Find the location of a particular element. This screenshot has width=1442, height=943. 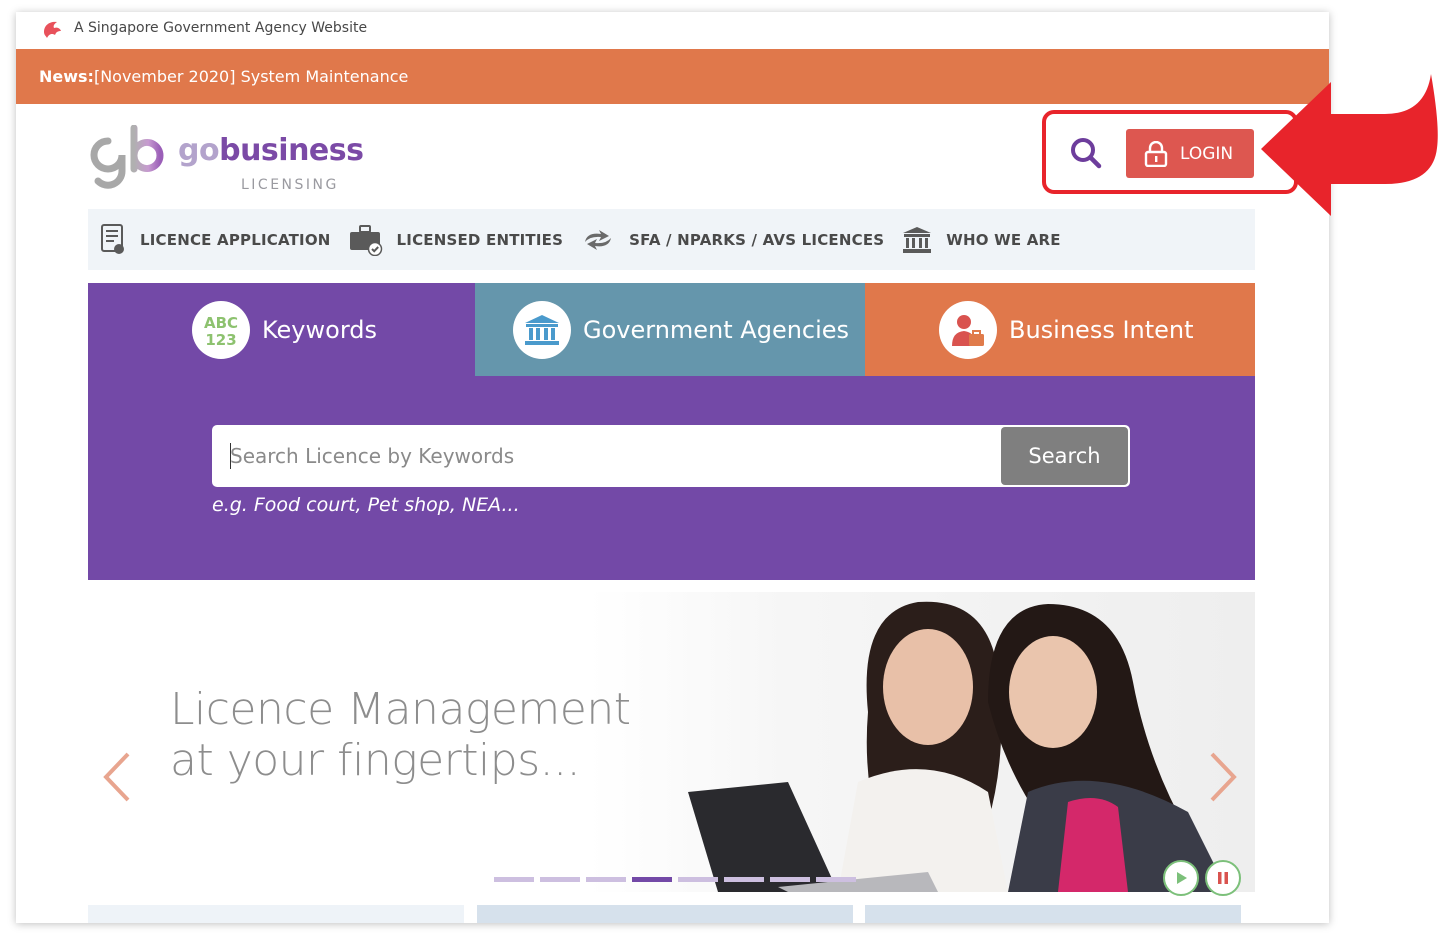

news-banner: News:[November 2020] System Maintenance is located at coordinates (672, 76).